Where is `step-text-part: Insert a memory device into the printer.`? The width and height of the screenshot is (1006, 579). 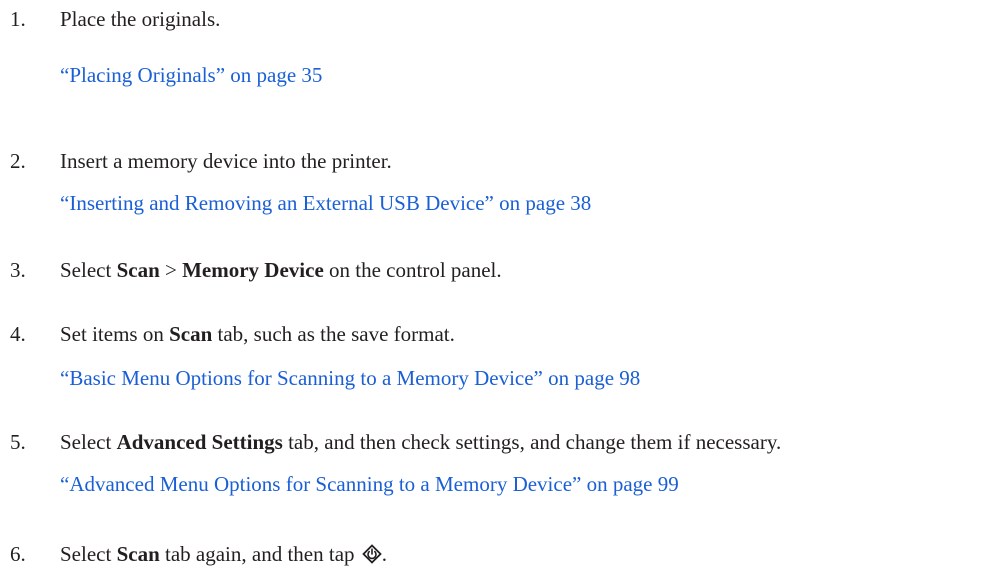
step-text-part: Insert a memory device into the printer. is located at coordinates (226, 161).